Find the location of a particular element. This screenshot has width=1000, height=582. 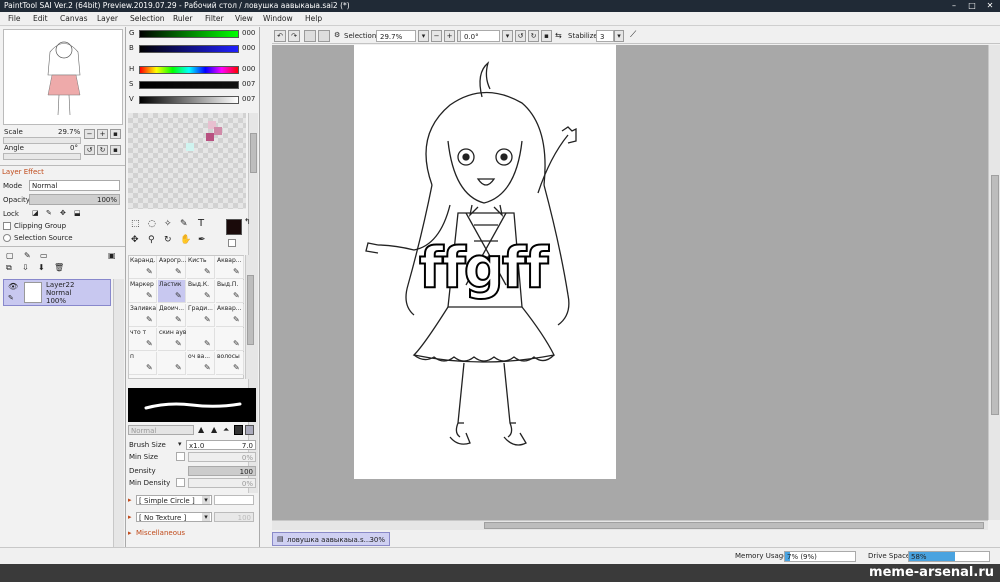

mode-select: Normal is located at coordinates (74, 185).